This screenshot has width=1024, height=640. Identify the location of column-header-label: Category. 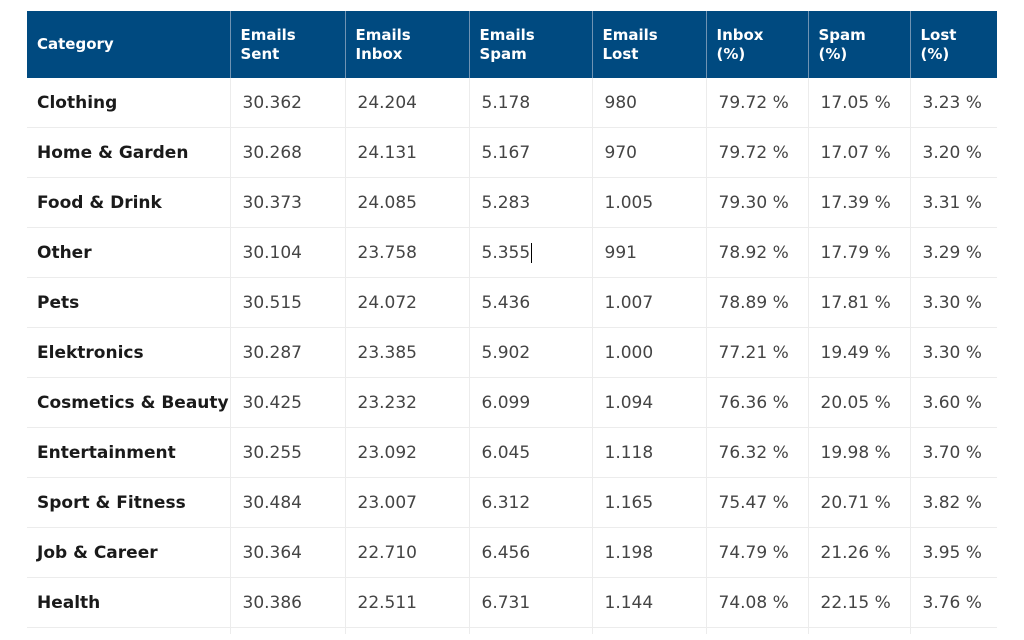
(75, 44).